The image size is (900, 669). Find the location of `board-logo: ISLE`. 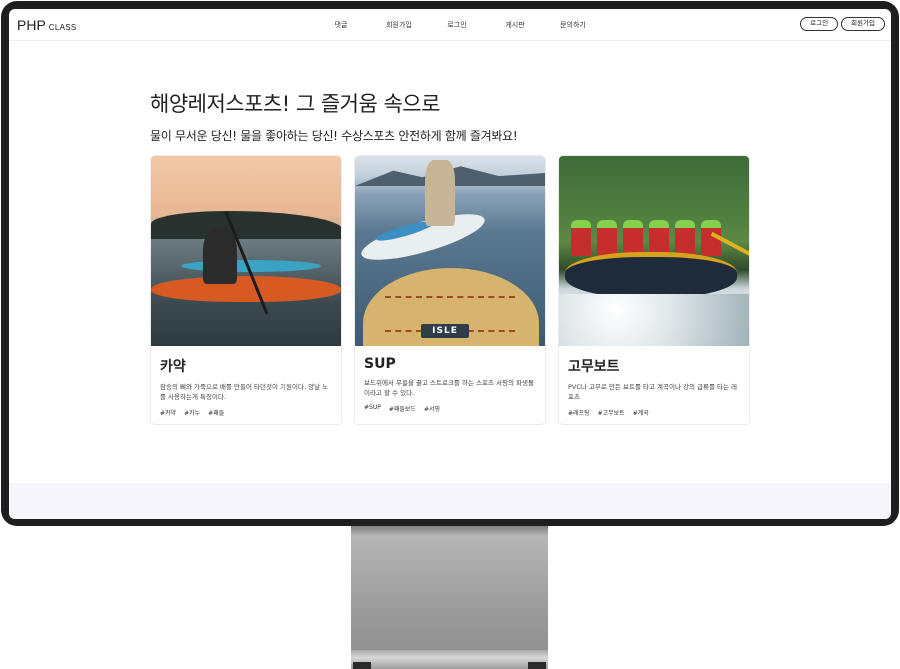

board-logo: ISLE is located at coordinates (445, 331).